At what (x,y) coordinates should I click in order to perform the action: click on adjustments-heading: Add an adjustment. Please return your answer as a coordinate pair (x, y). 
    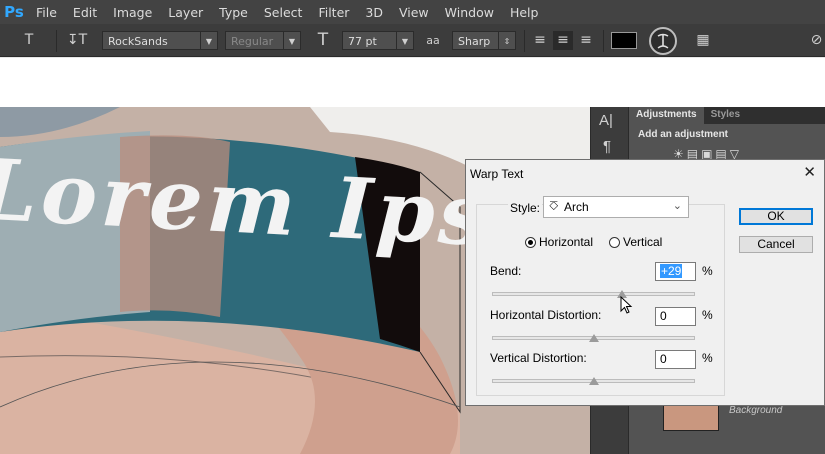
    Looking at the image, I should click on (683, 134).